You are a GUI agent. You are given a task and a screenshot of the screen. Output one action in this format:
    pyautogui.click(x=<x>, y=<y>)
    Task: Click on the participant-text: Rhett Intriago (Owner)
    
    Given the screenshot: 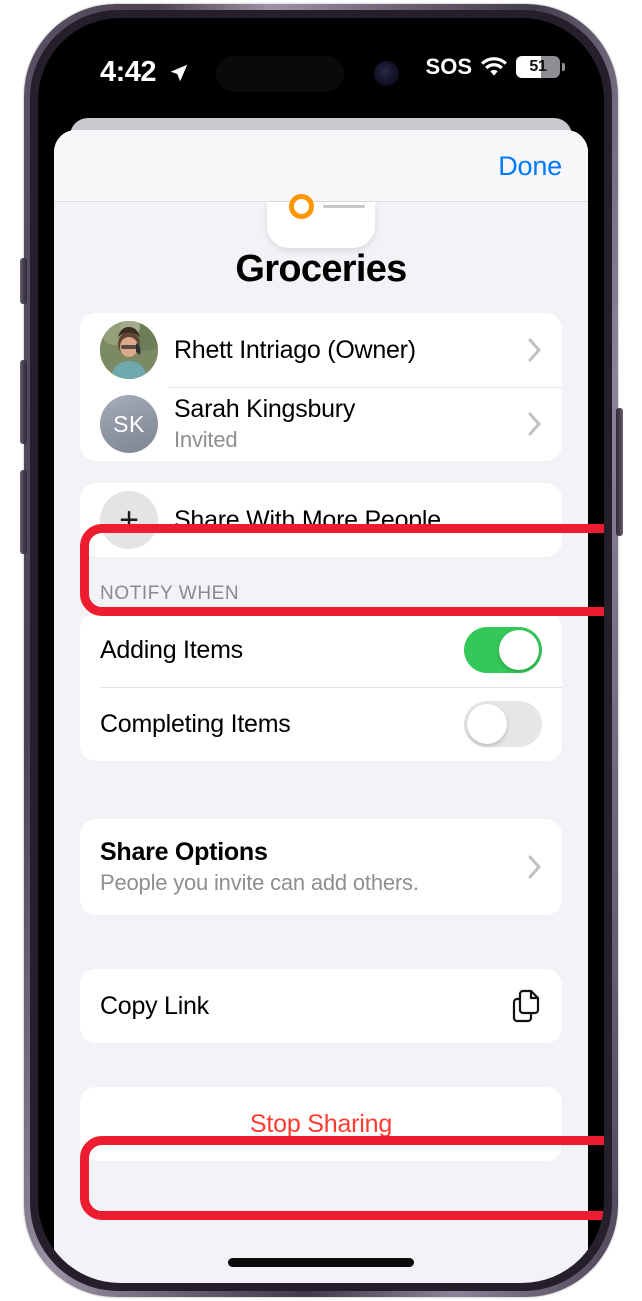 What is the action you would take?
    pyautogui.click(x=347, y=350)
    